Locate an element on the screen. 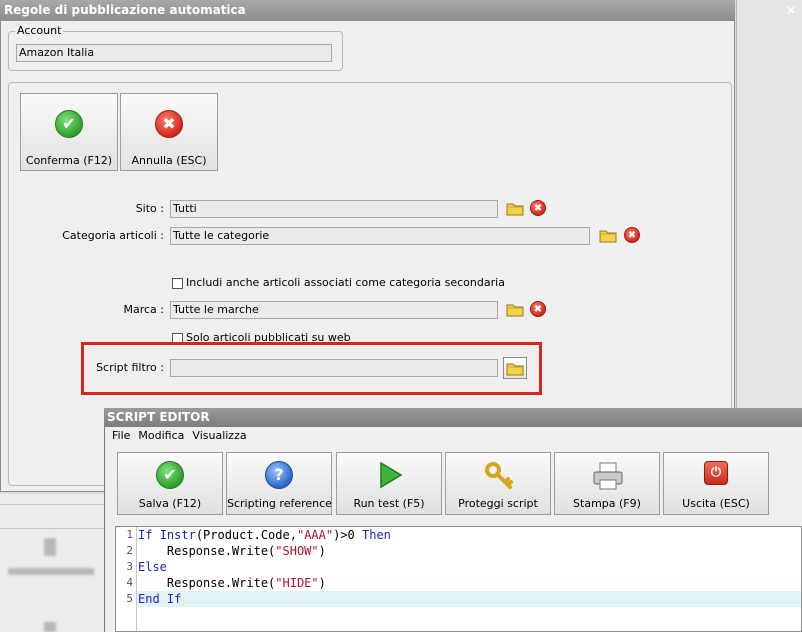  code-string: "AAA" is located at coordinates (315, 535).